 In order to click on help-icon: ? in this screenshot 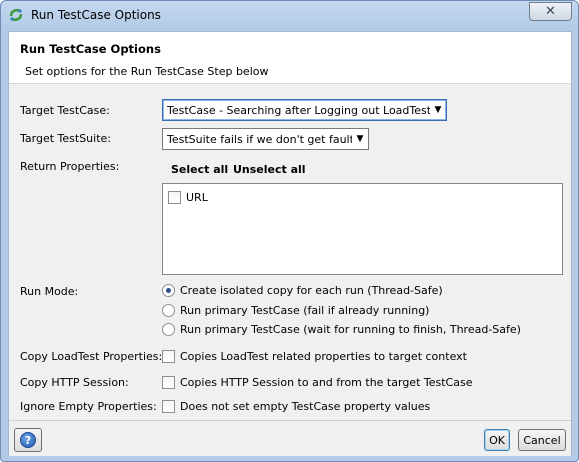, I will do `click(28, 440)`.